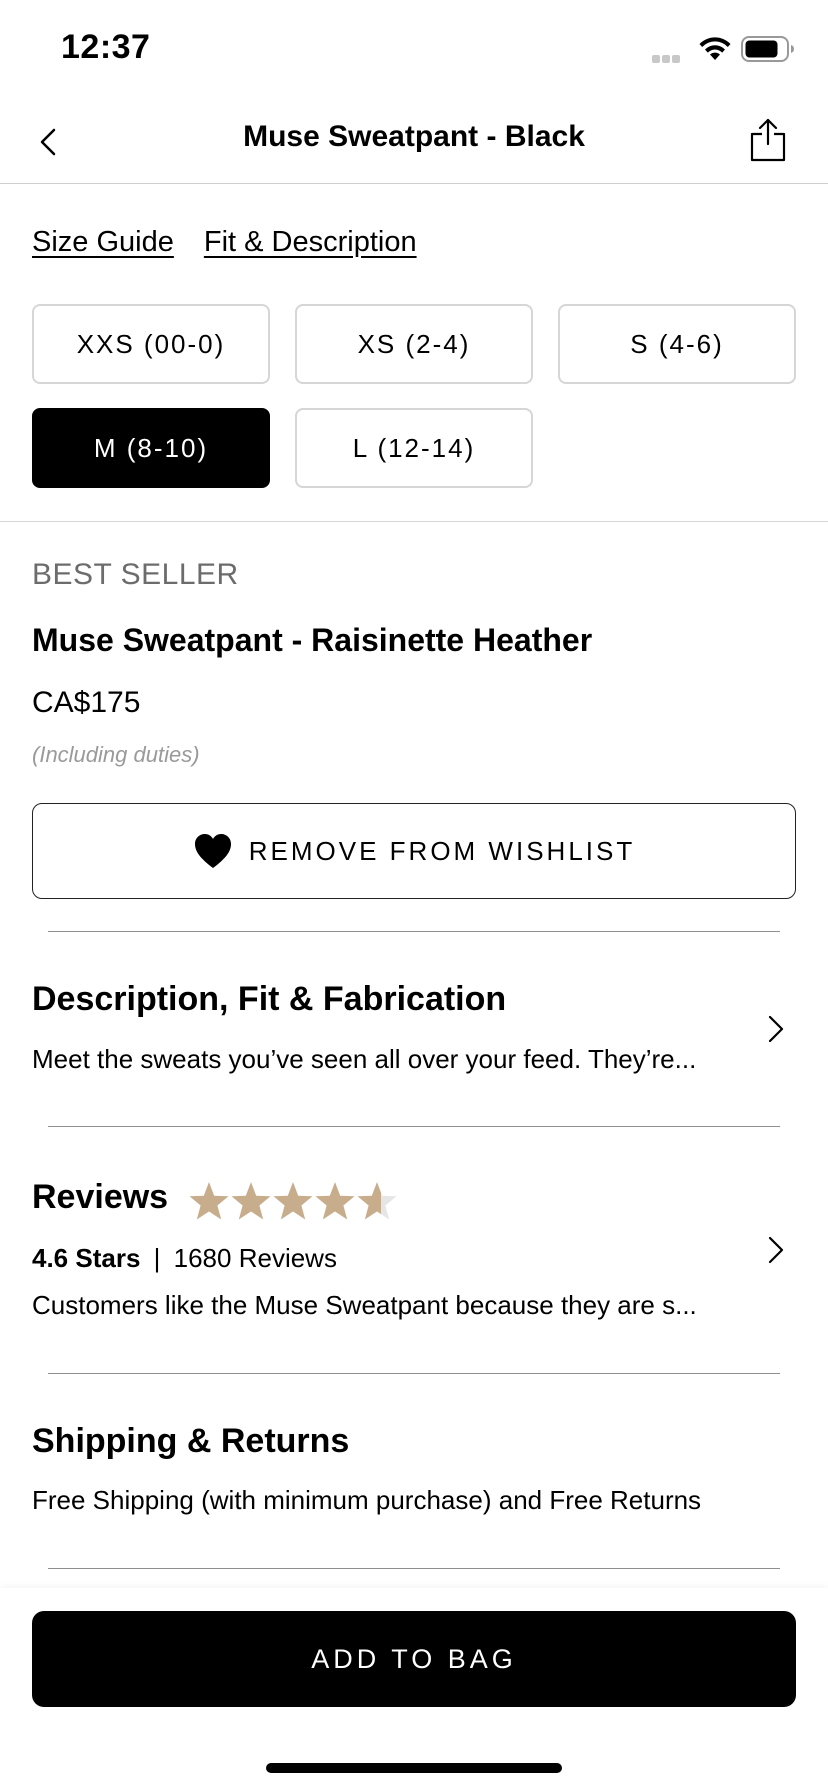 This screenshot has width=828, height=1792. What do you see at coordinates (767, 49) in the screenshot?
I see `battery-icon` at bounding box center [767, 49].